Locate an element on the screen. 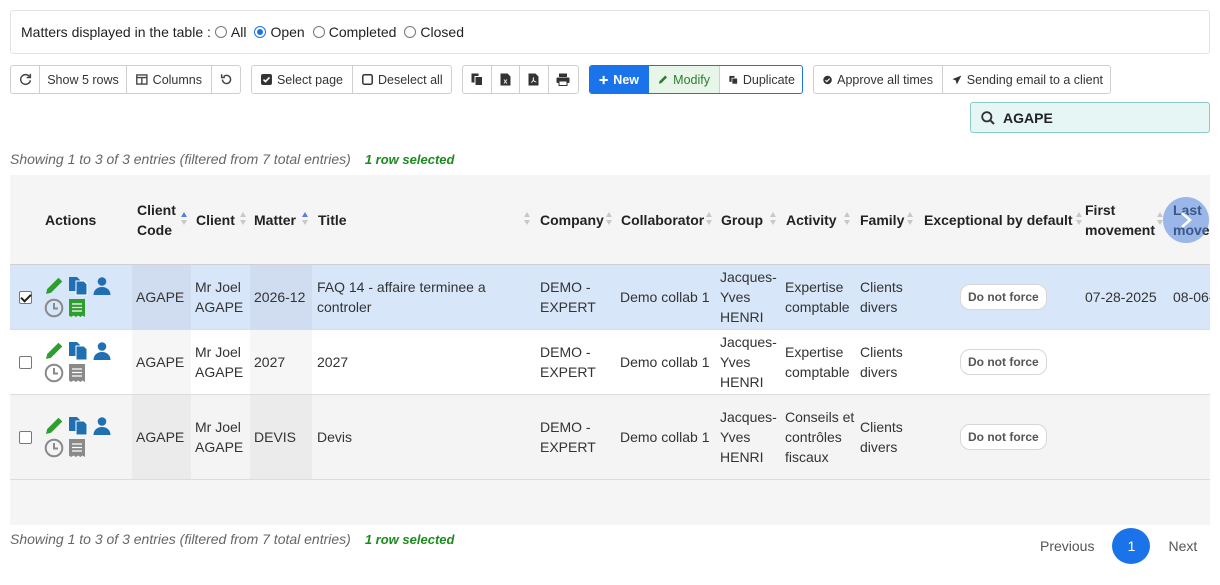 The image size is (1220, 585). header-family: Family is located at coordinates (887, 220).